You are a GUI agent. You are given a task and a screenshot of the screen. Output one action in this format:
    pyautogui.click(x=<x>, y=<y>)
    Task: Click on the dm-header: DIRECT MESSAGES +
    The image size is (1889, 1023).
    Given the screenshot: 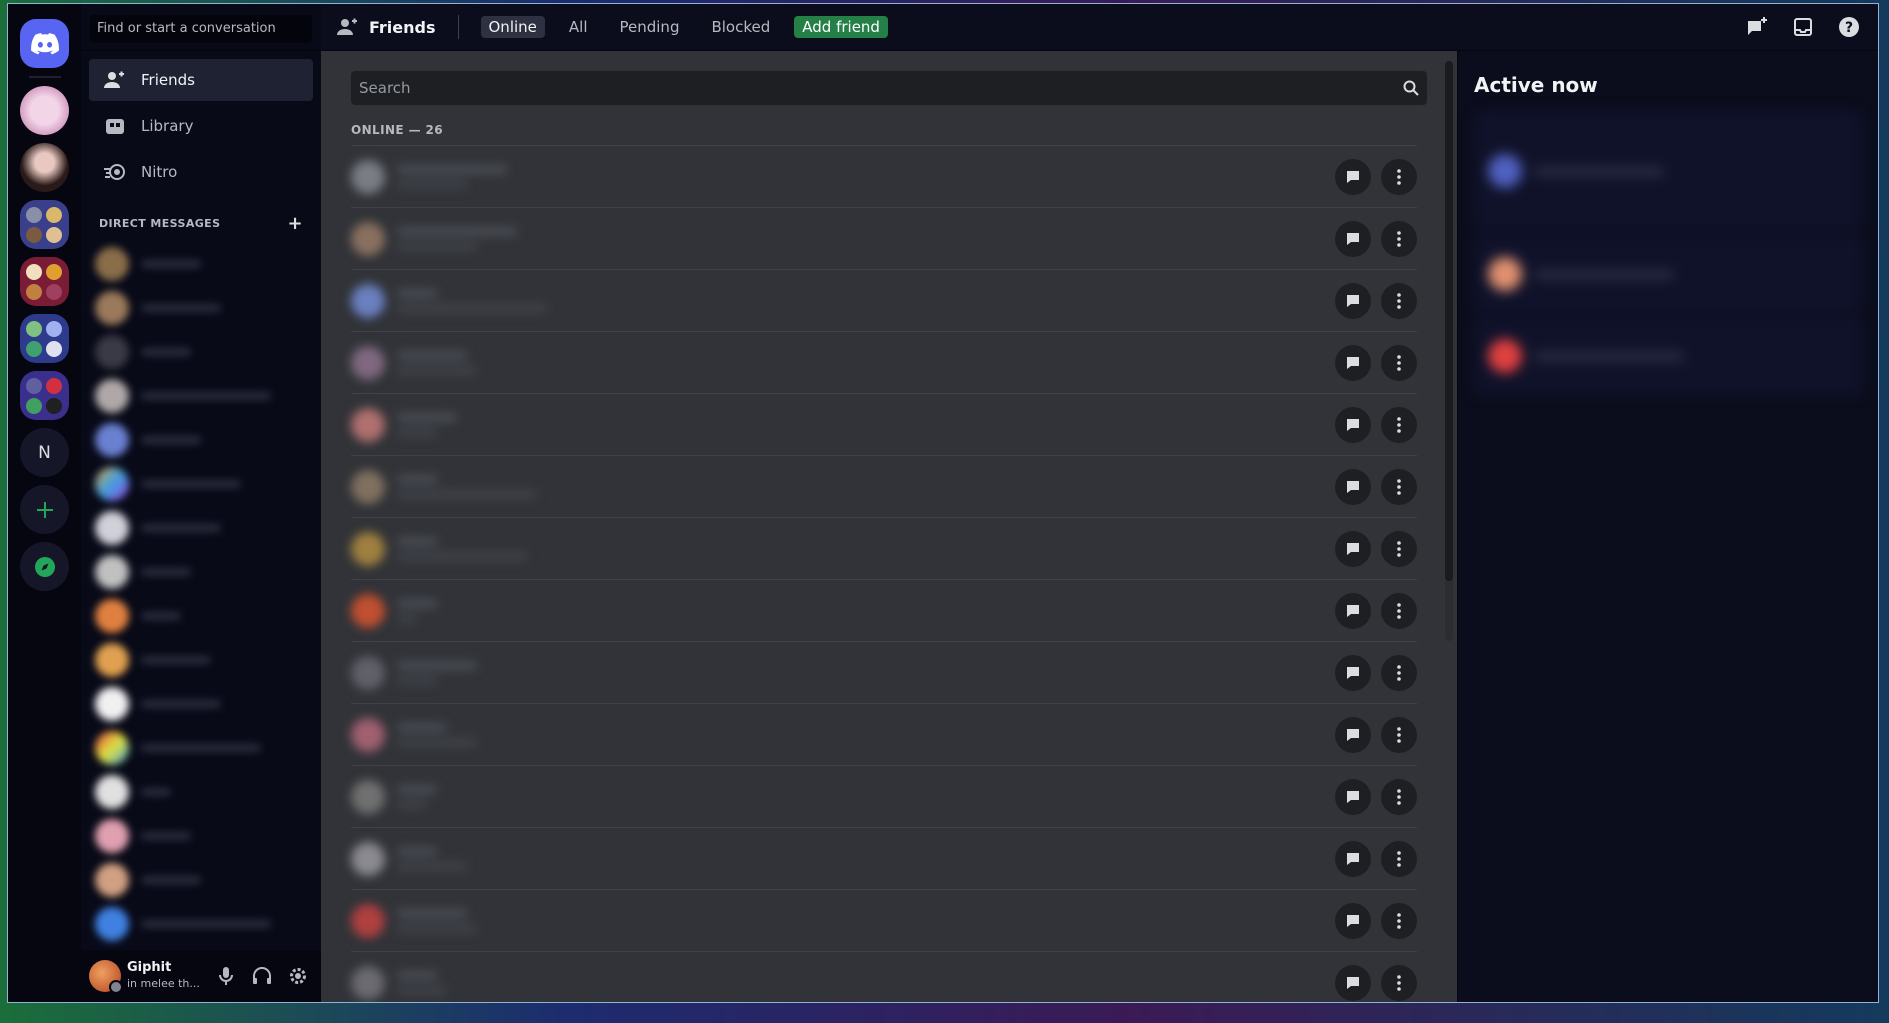 What is the action you would take?
    pyautogui.click(x=201, y=218)
    